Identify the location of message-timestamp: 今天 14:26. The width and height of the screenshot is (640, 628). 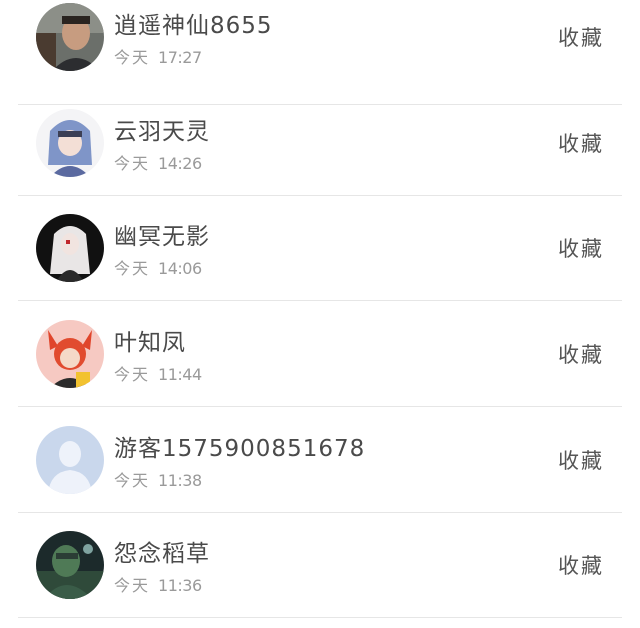
(158, 162).